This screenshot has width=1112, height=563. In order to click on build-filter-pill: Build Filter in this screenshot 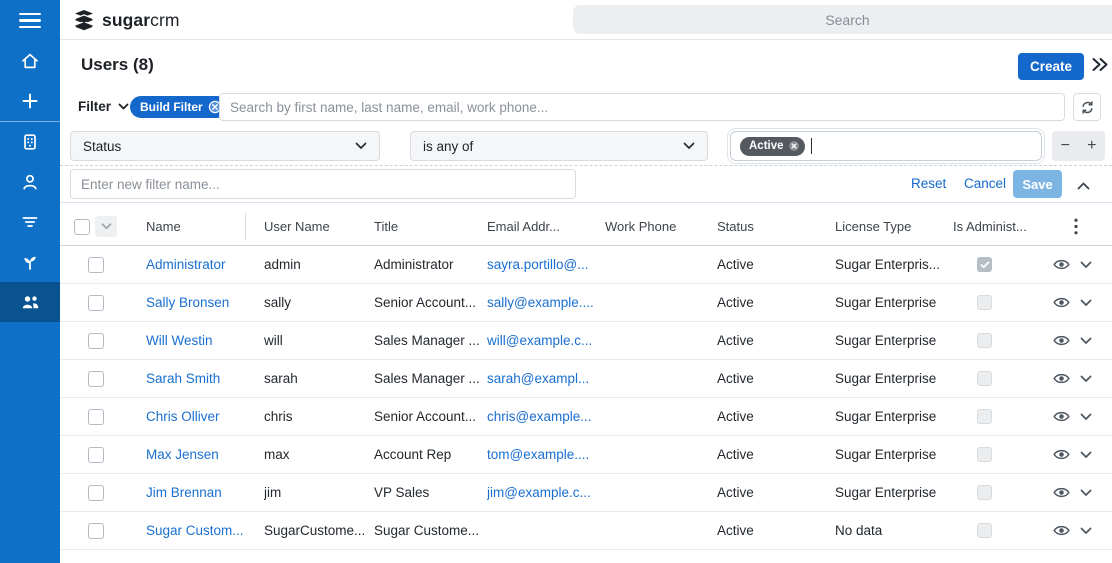, I will do `click(179, 107)`.